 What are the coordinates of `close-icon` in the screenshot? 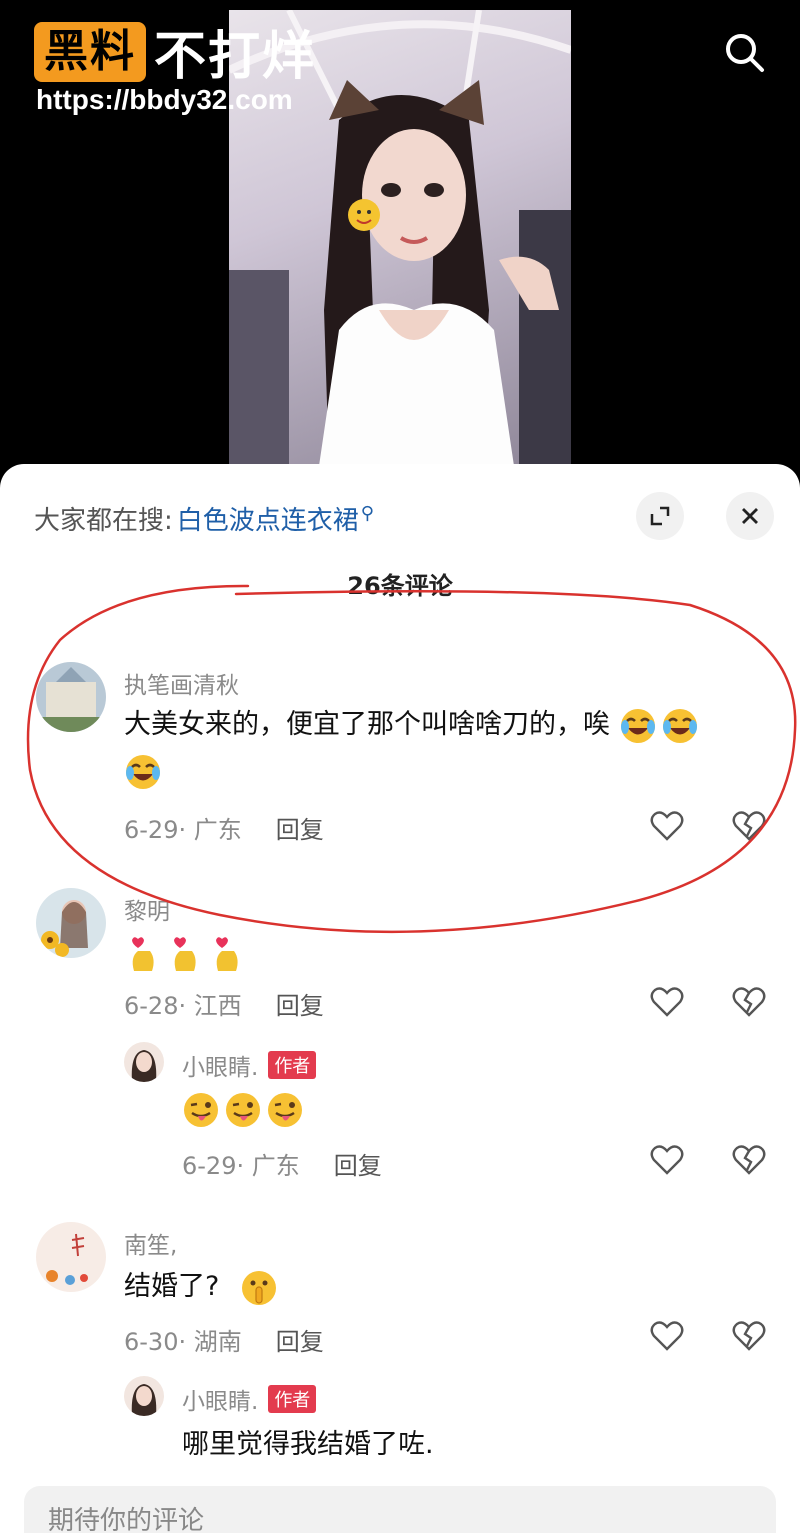 It's located at (750, 516).